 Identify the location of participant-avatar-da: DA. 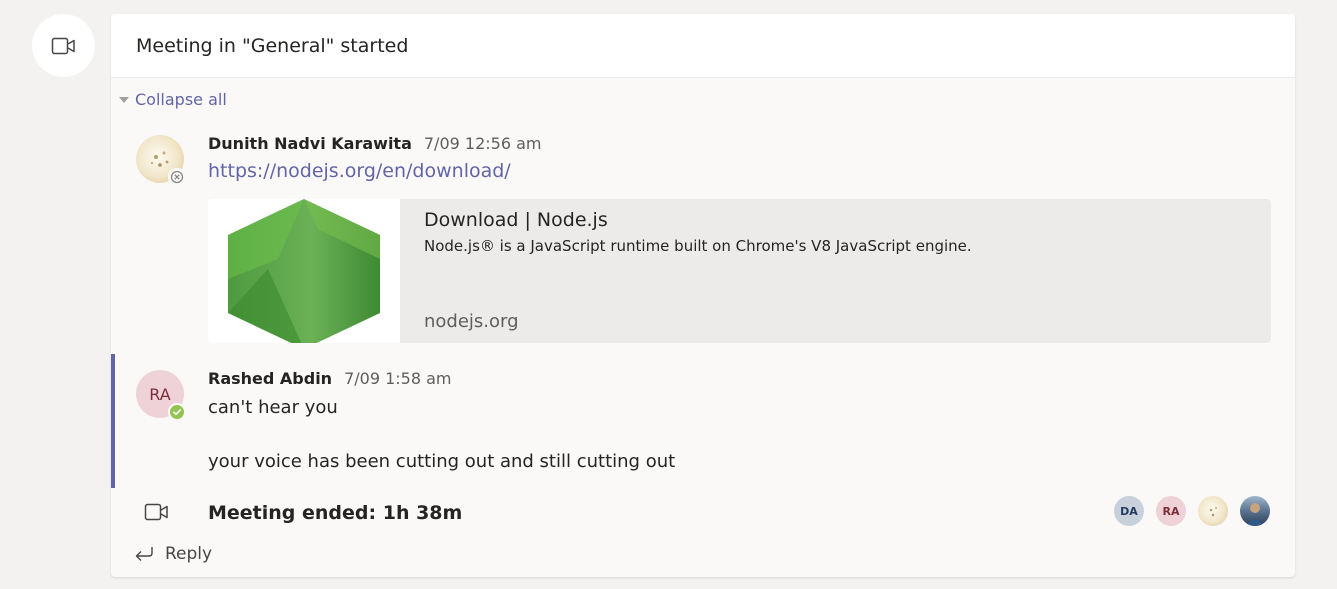
(1129, 511).